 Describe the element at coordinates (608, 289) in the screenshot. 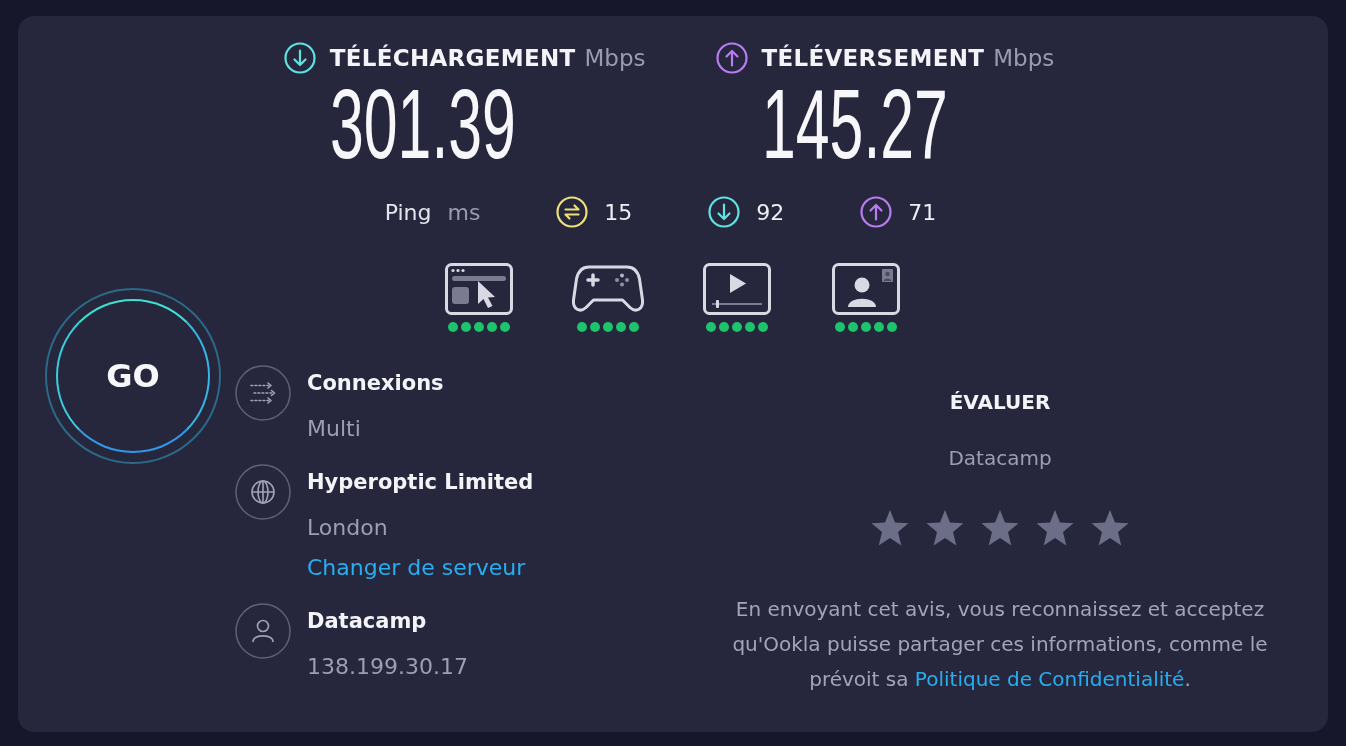

I see `gamepad-icon` at that location.